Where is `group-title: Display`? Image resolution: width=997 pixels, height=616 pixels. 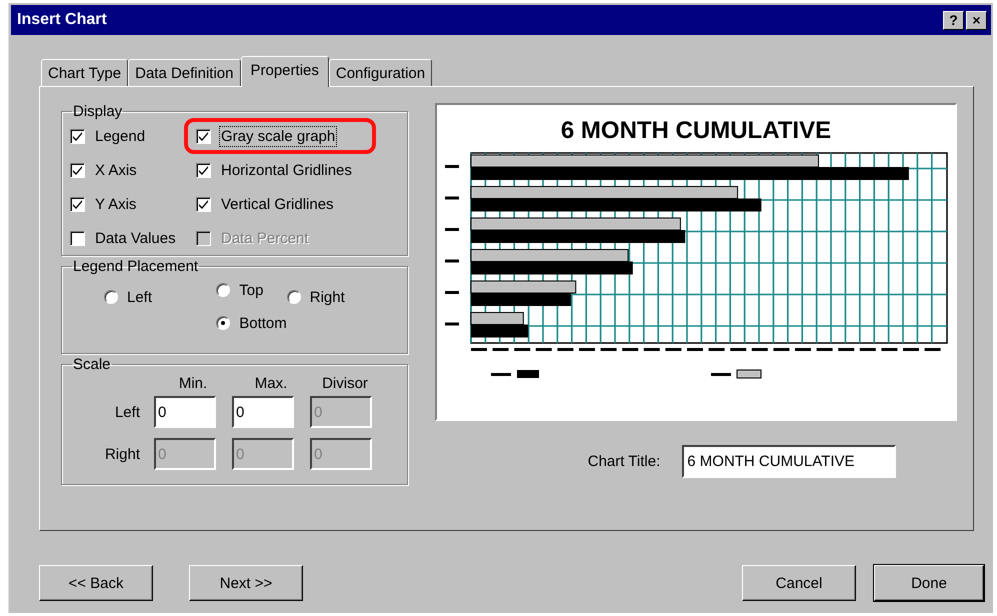 group-title: Display is located at coordinates (98, 111).